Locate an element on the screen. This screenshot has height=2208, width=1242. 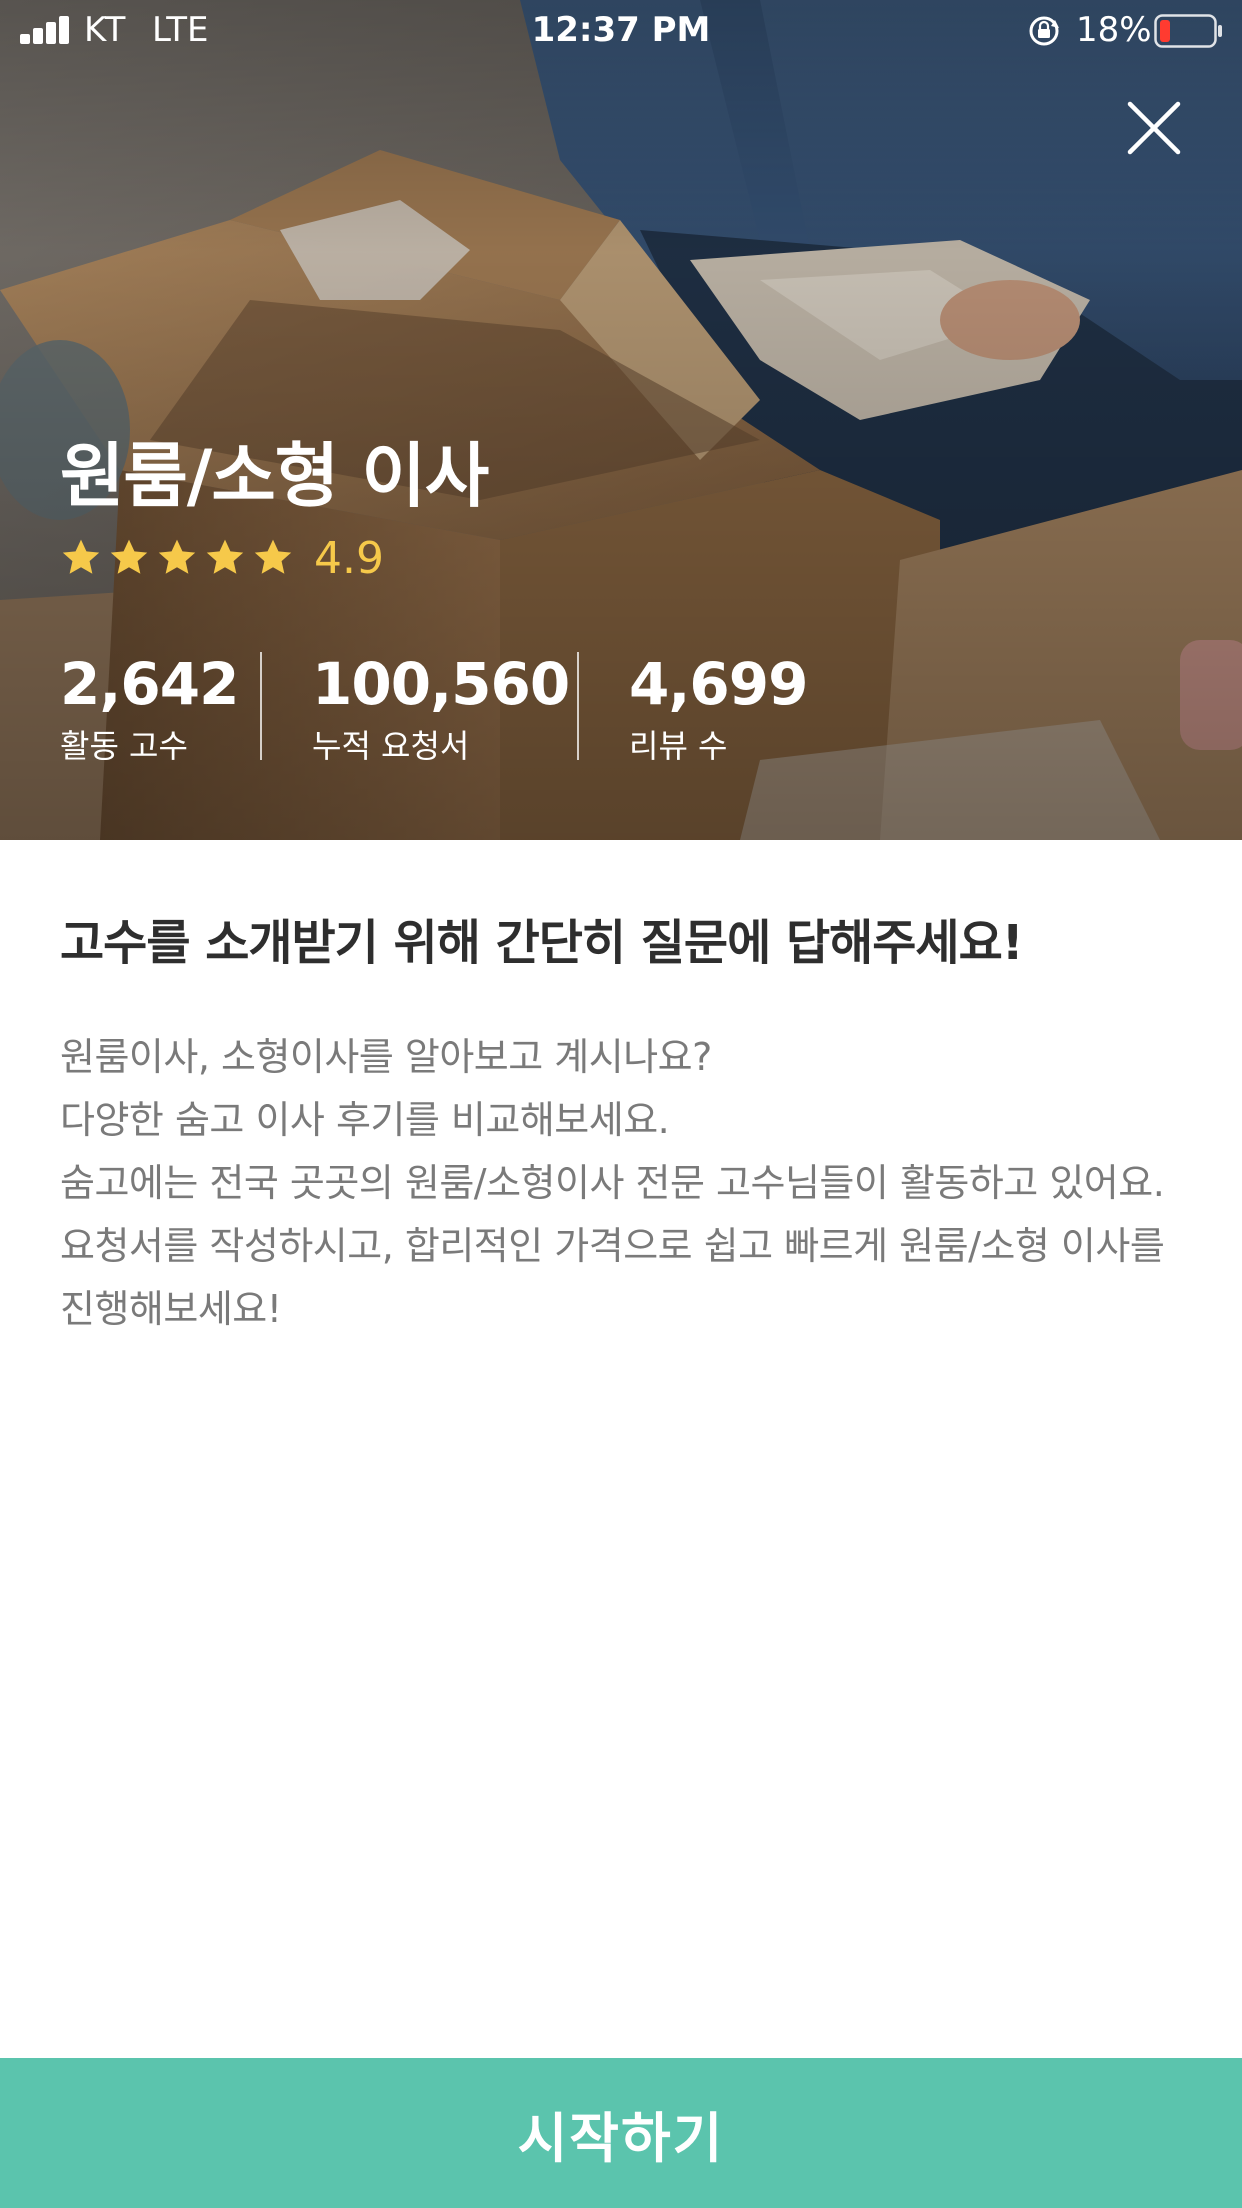
close-icon is located at coordinates (1154, 128).